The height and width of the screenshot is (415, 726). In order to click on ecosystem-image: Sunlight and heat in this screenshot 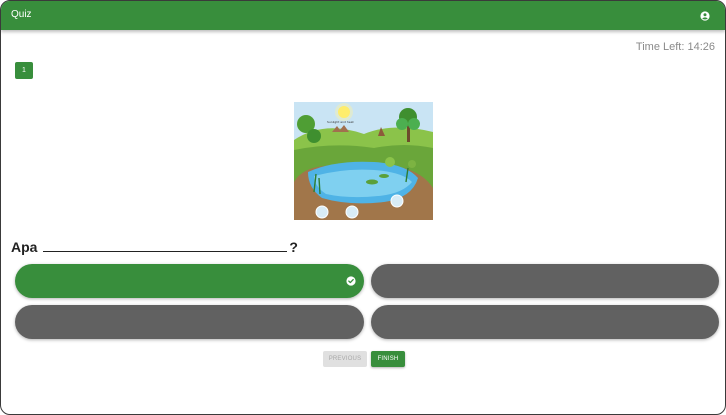, I will do `click(363, 161)`.